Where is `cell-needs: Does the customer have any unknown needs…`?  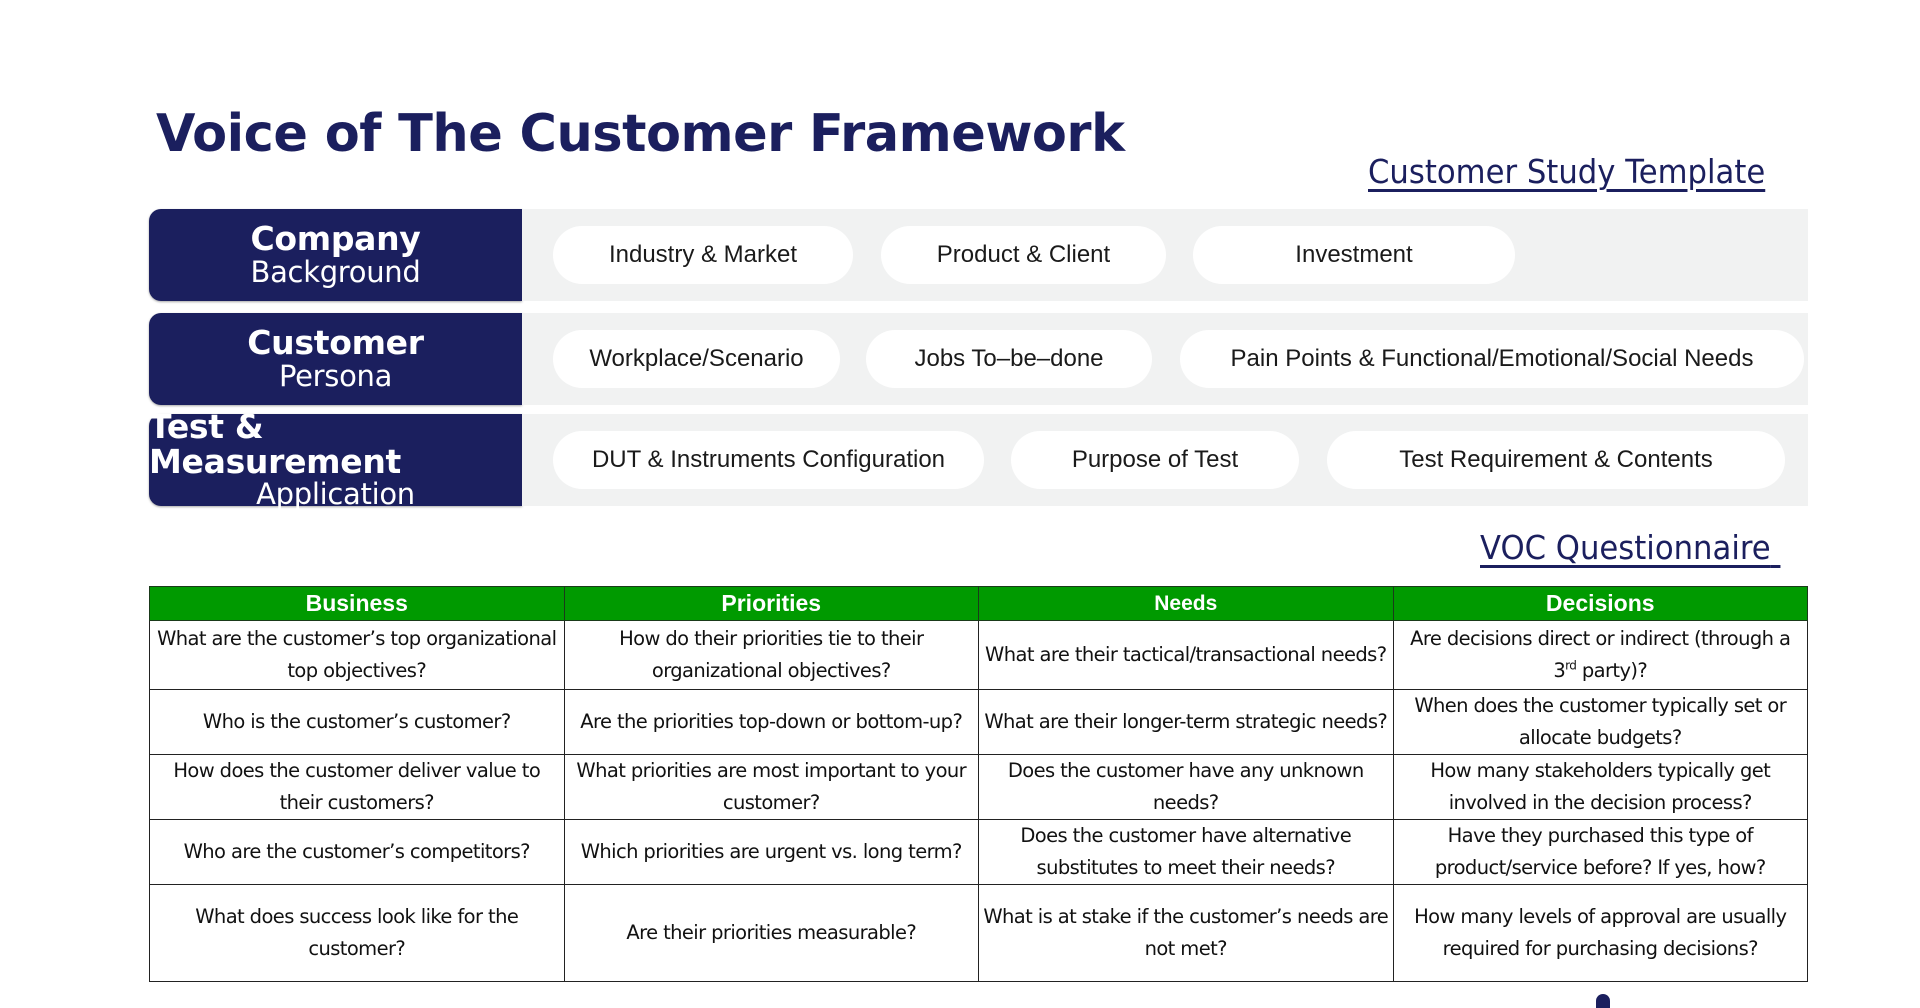
cell-needs: Does the customer have any unknown needs… is located at coordinates (1186, 787).